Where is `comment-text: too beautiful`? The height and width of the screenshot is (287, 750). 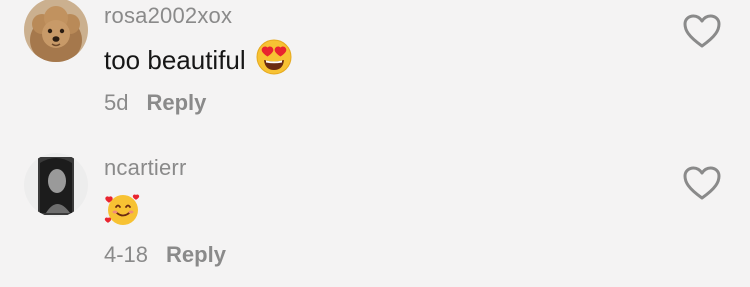
comment-text: too beautiful is located at coordinates (175, 59).